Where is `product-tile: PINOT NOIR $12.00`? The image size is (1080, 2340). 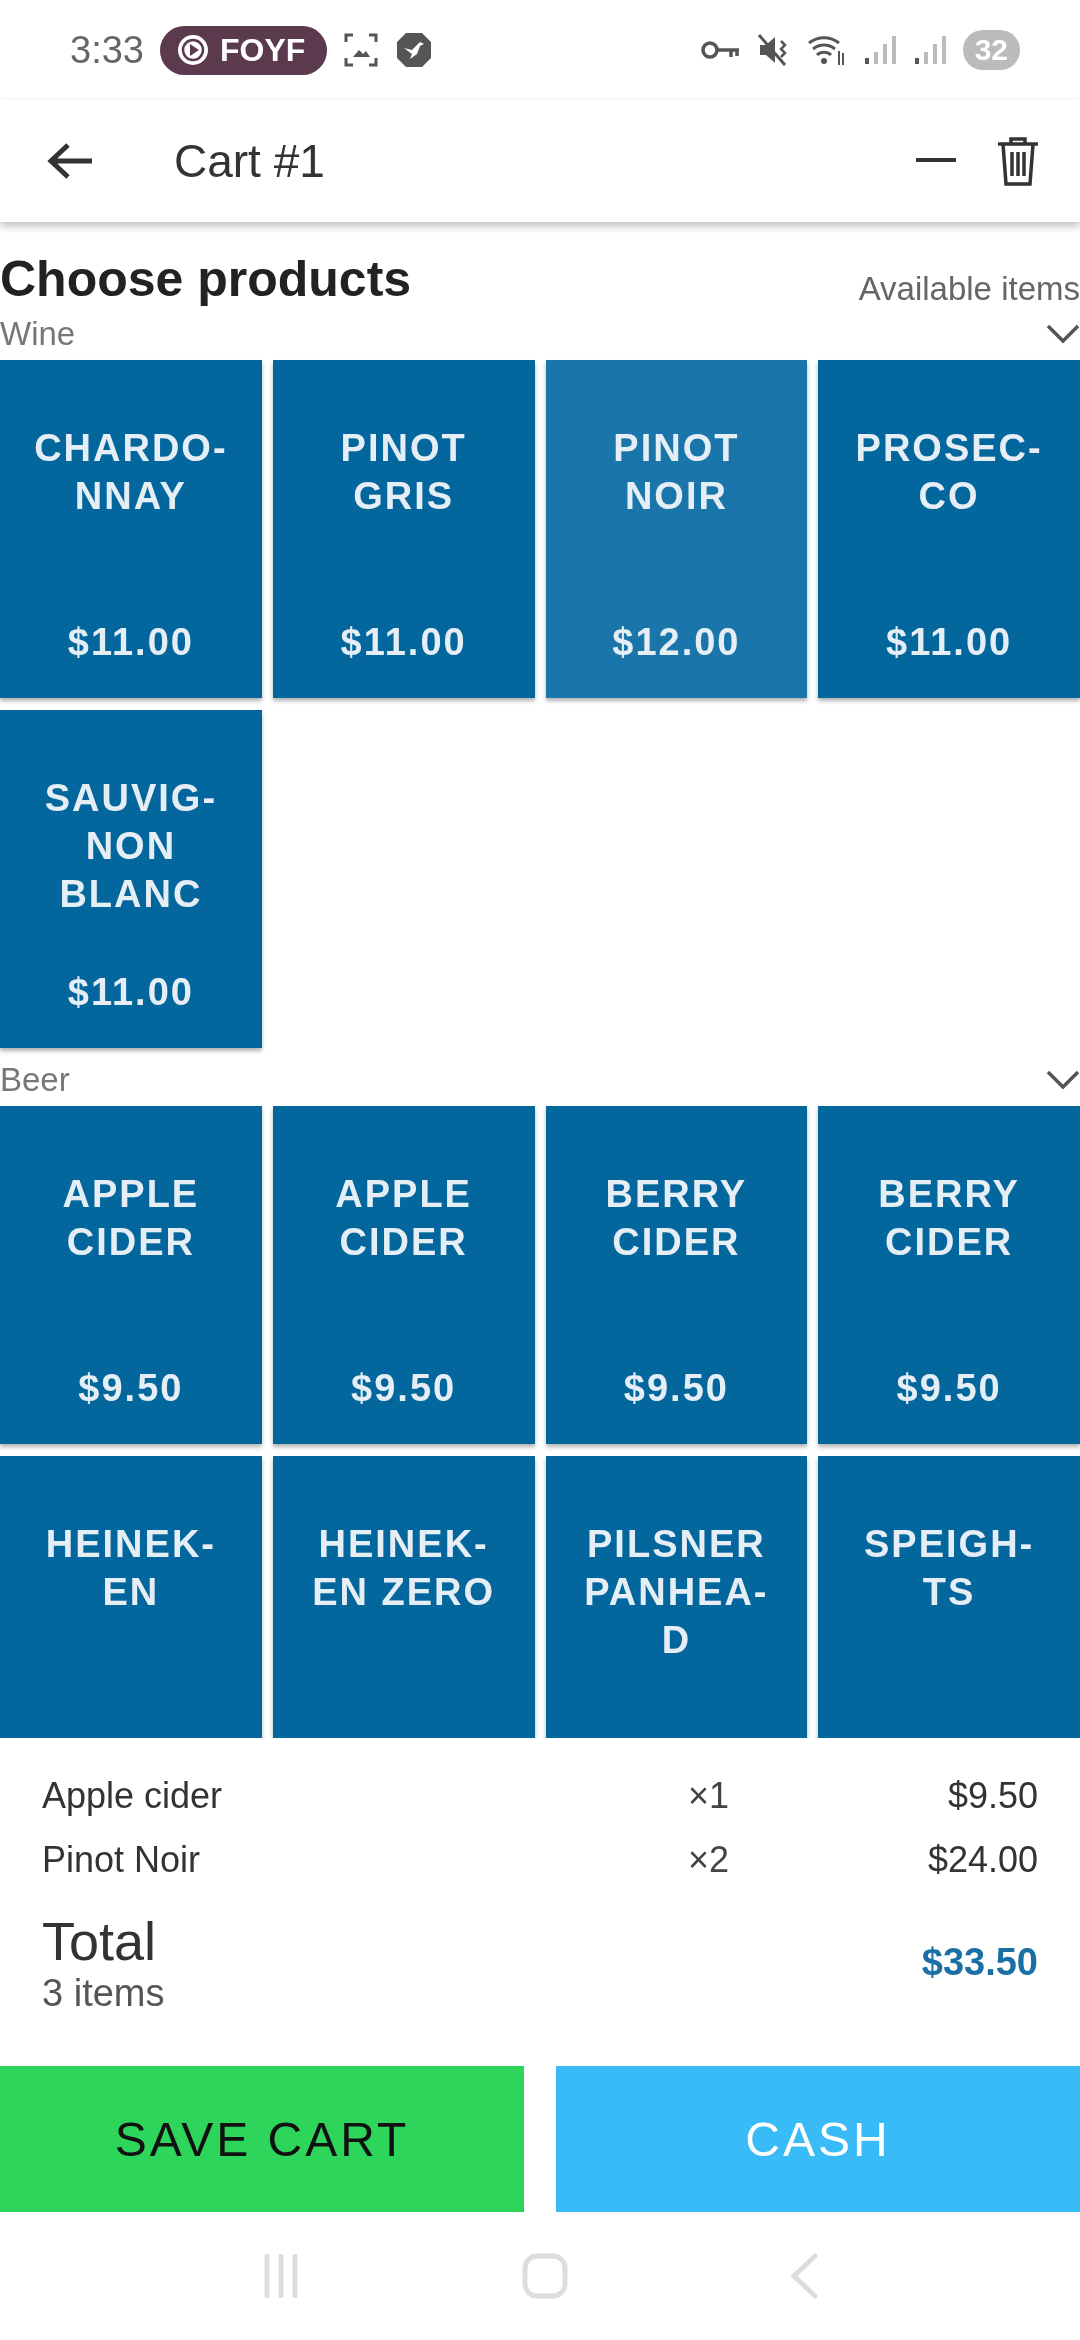
product-tile: PINOT NOIR $12.00 is located at coordinates (676, 529).